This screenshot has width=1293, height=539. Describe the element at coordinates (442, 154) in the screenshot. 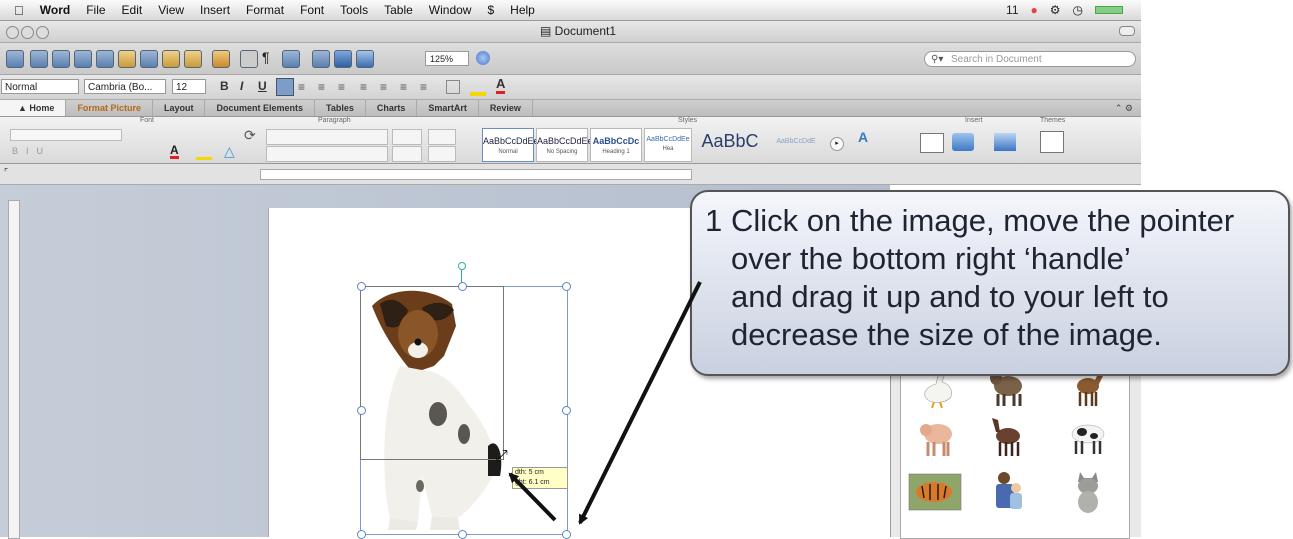

I see `shading-button` at that location.